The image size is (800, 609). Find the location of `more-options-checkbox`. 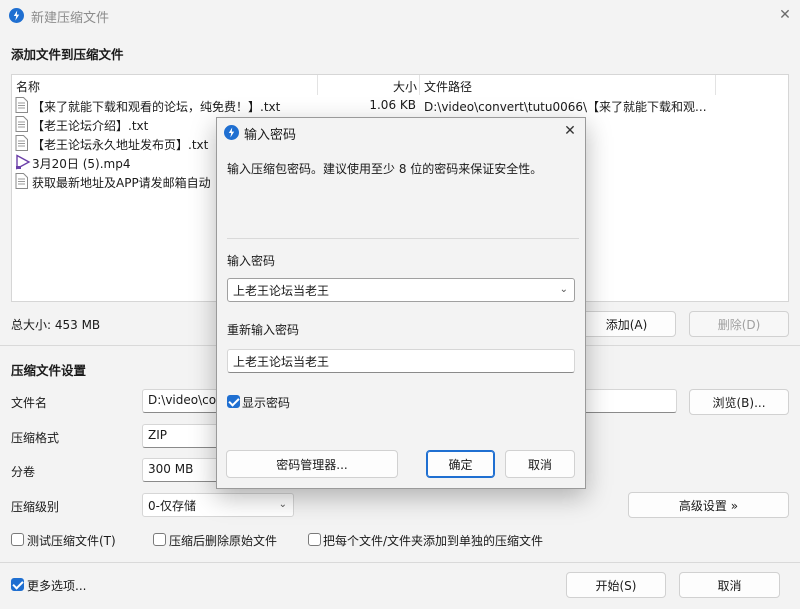

more-options-checkbox is located at coordinates (17, 584).